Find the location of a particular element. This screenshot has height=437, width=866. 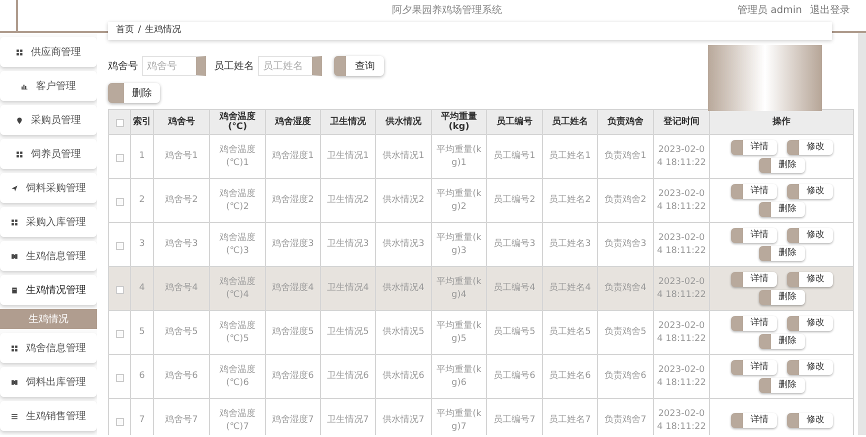

breadcrumb-current: 生鸡情况 is located at coordinates (163, 31).